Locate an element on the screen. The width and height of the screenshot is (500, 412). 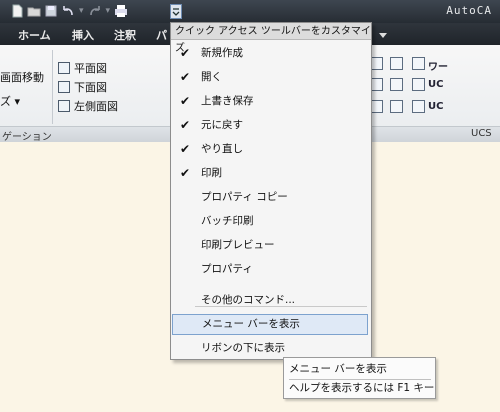
ucs-view-icon is located at coordinates (418, 106).